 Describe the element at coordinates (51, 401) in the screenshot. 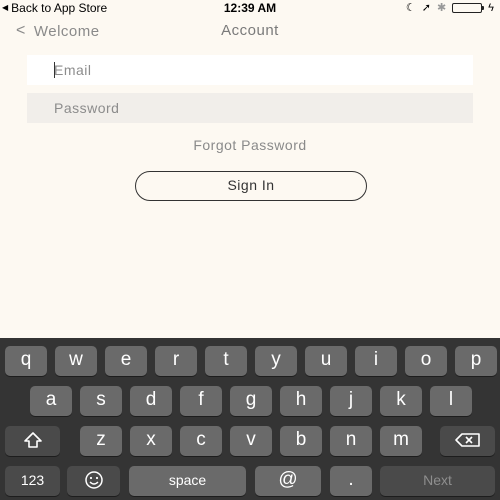

I see `key-a: a` at that location.